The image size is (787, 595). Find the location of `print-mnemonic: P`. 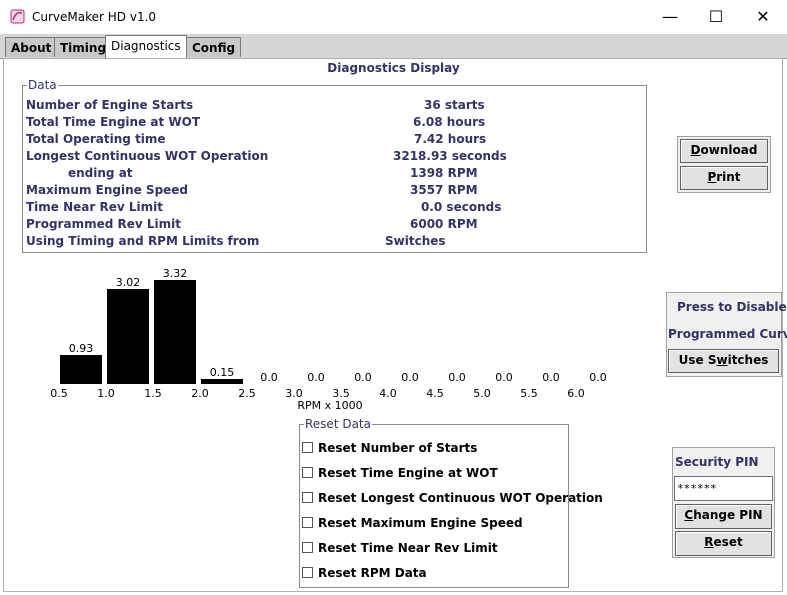

print-mnemonic: P is located at coordinates (712, 177).